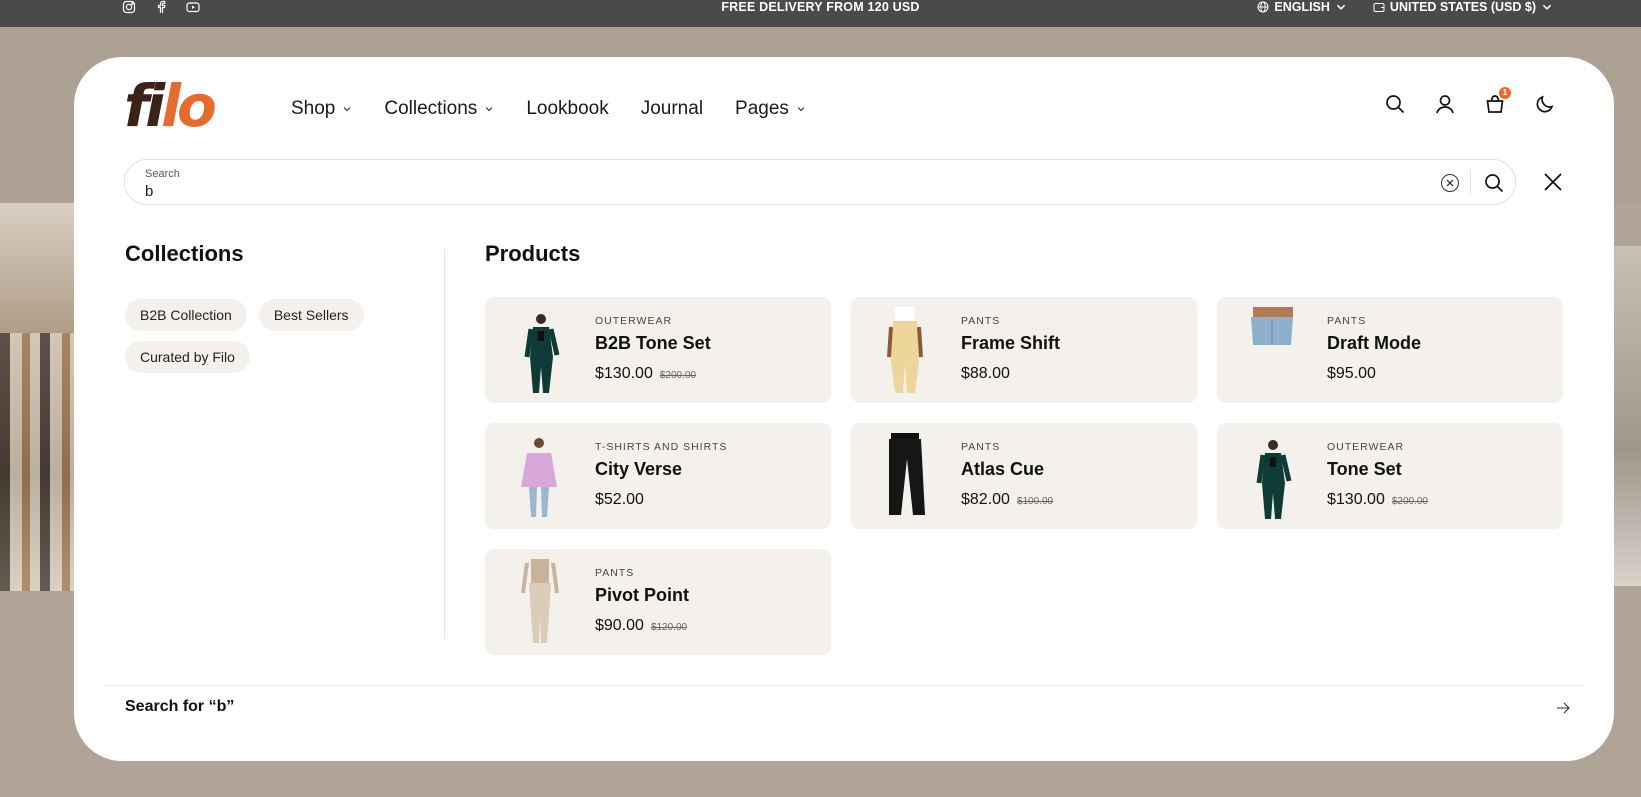 The width and height of the screenshot is (1641, 797). What do you see at coordinates (1374, 343) in the screenshot?
I see `product-name: Draft Mode` at bounding box center [1374, 343].